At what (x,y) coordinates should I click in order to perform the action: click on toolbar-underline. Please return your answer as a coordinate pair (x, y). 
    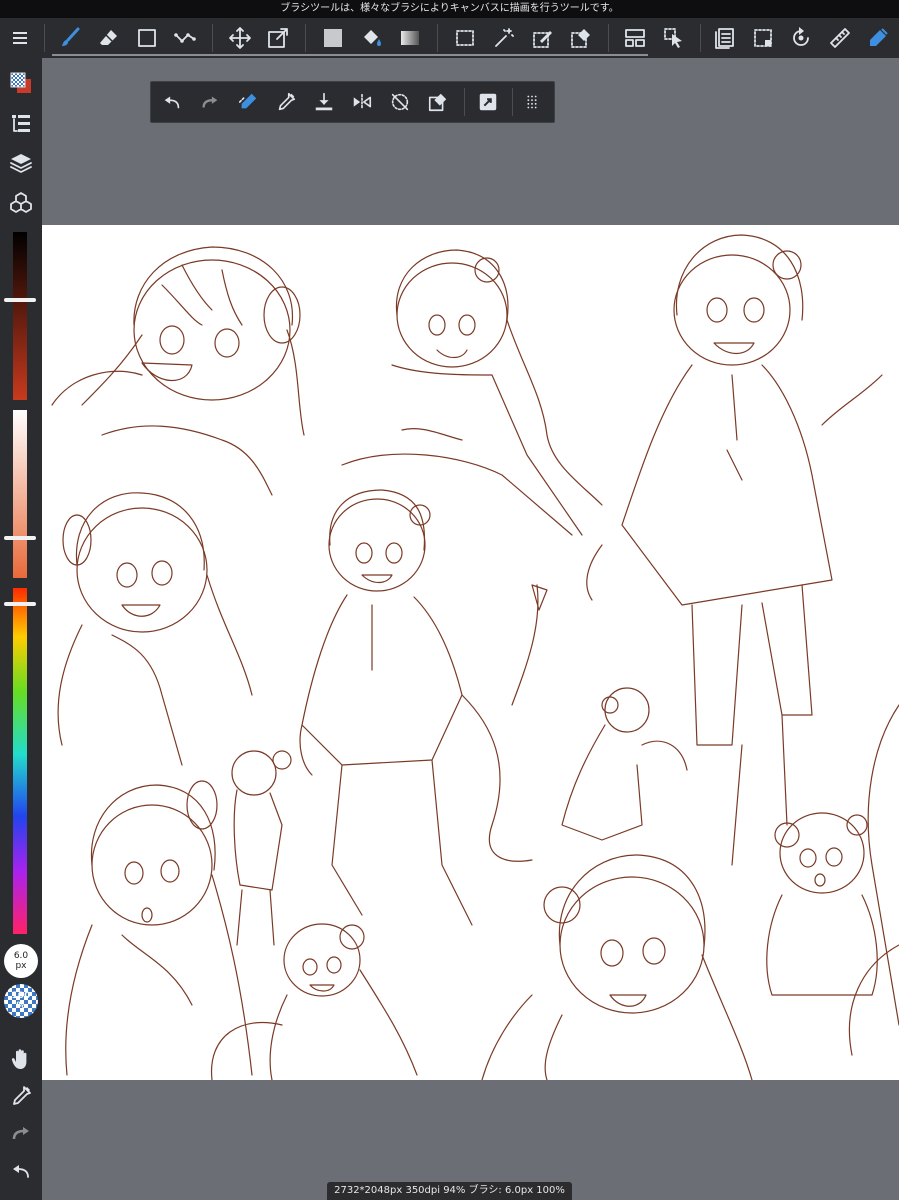
    Looking at the image, I should click on (350, 55).